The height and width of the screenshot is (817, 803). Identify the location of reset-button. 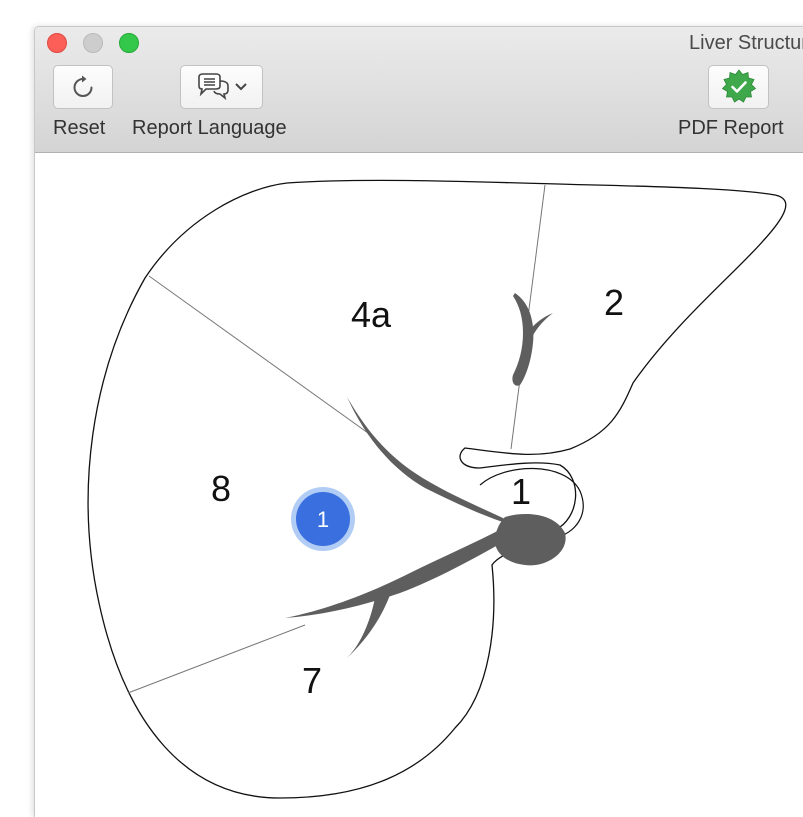
(83, 87).